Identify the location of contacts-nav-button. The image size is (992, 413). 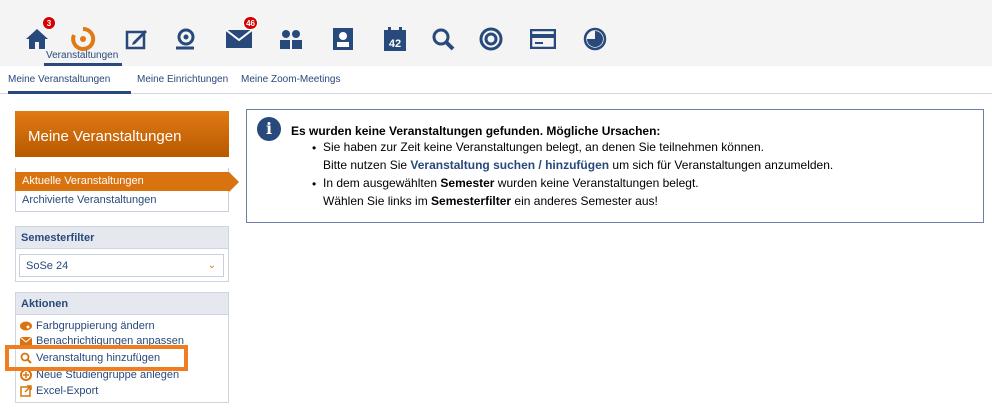
(291, 39).